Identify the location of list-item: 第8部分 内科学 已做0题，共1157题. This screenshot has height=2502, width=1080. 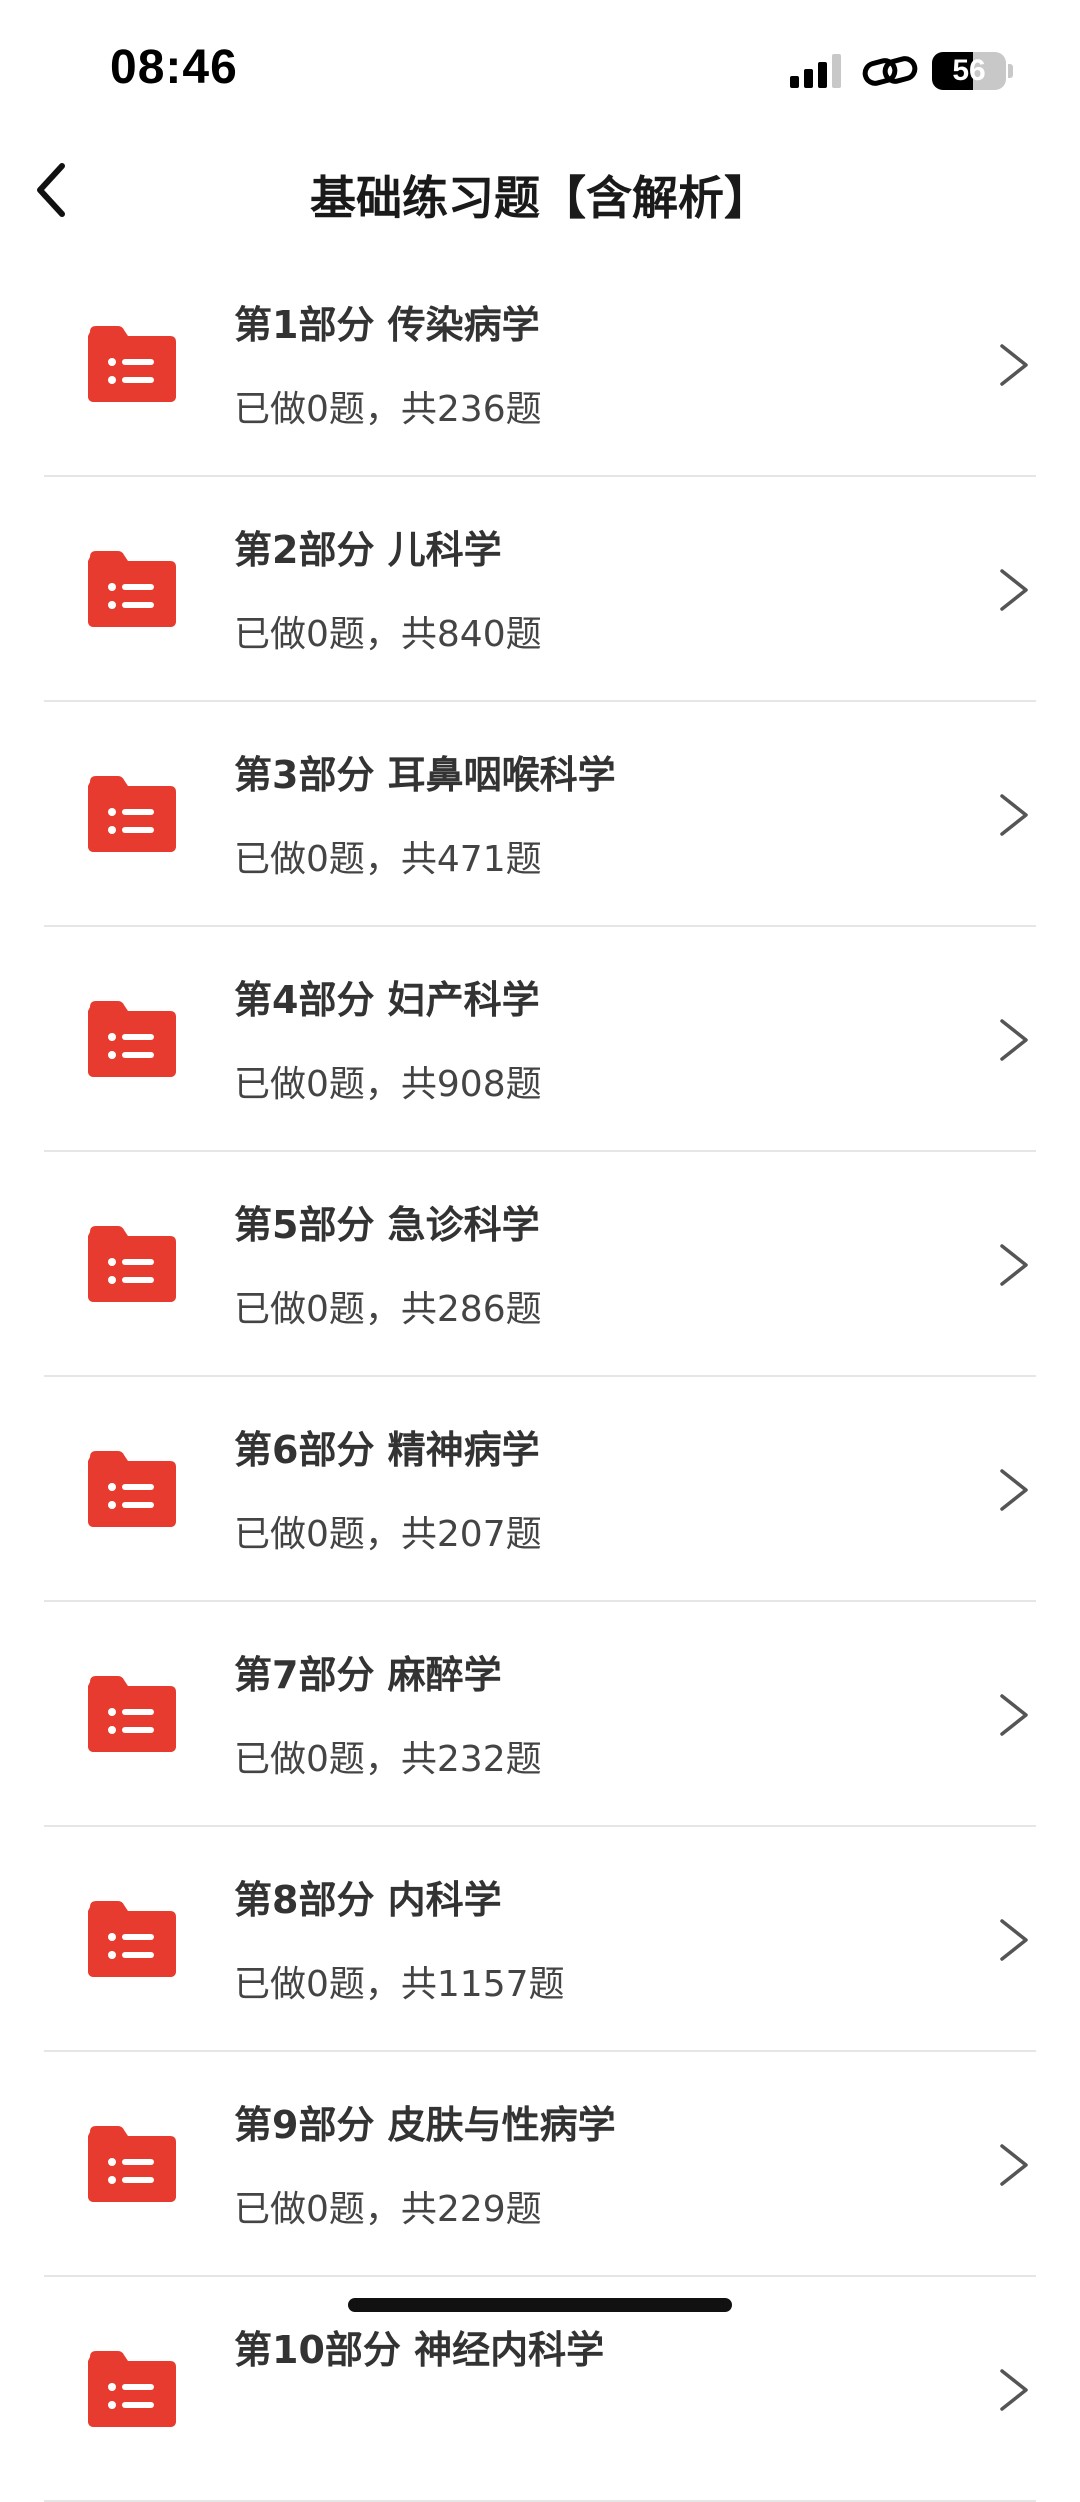
(540, 1939).